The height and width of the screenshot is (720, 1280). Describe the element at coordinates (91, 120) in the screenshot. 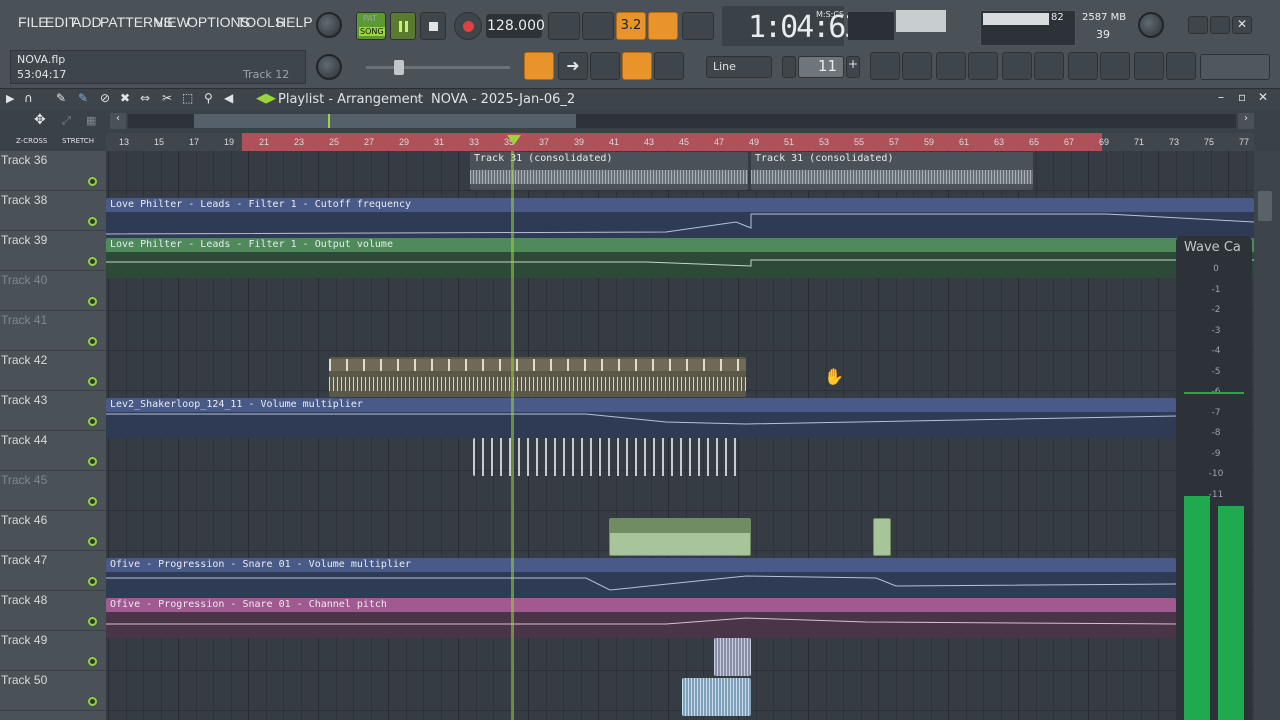

I see `keyboard-icon: ▦` at that location.